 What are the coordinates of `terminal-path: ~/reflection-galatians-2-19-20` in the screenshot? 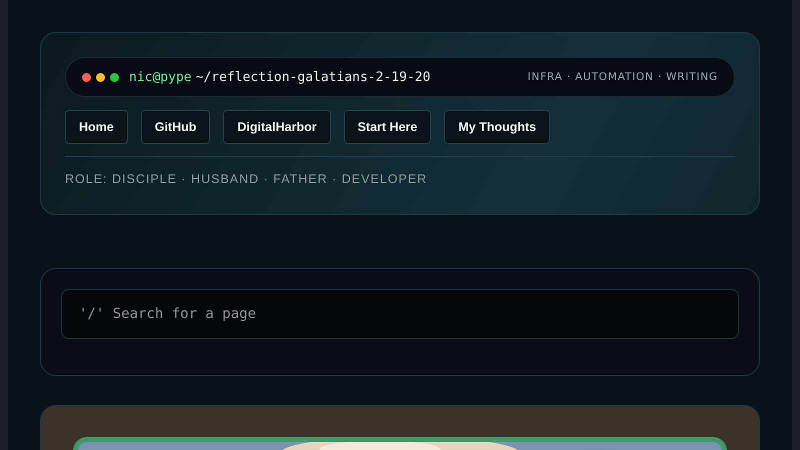 It's located at (313, 77).